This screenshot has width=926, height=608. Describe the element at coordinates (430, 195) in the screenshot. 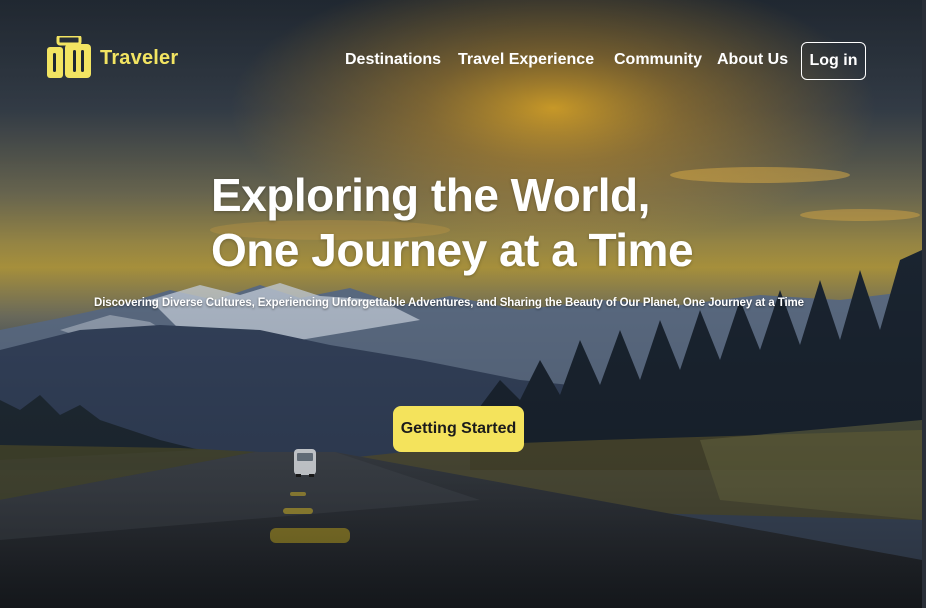

I see `hero-headline-line-1: Exploring the World,` at that location.